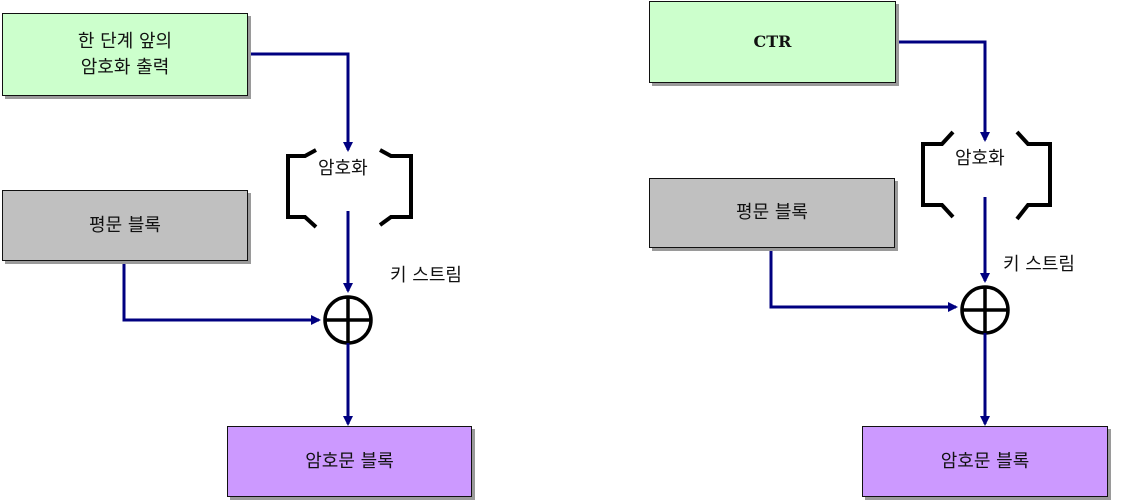 The image size is (1121, 504). I want to click on right-plaintext-label: 평문 블록, so click(772, 212).